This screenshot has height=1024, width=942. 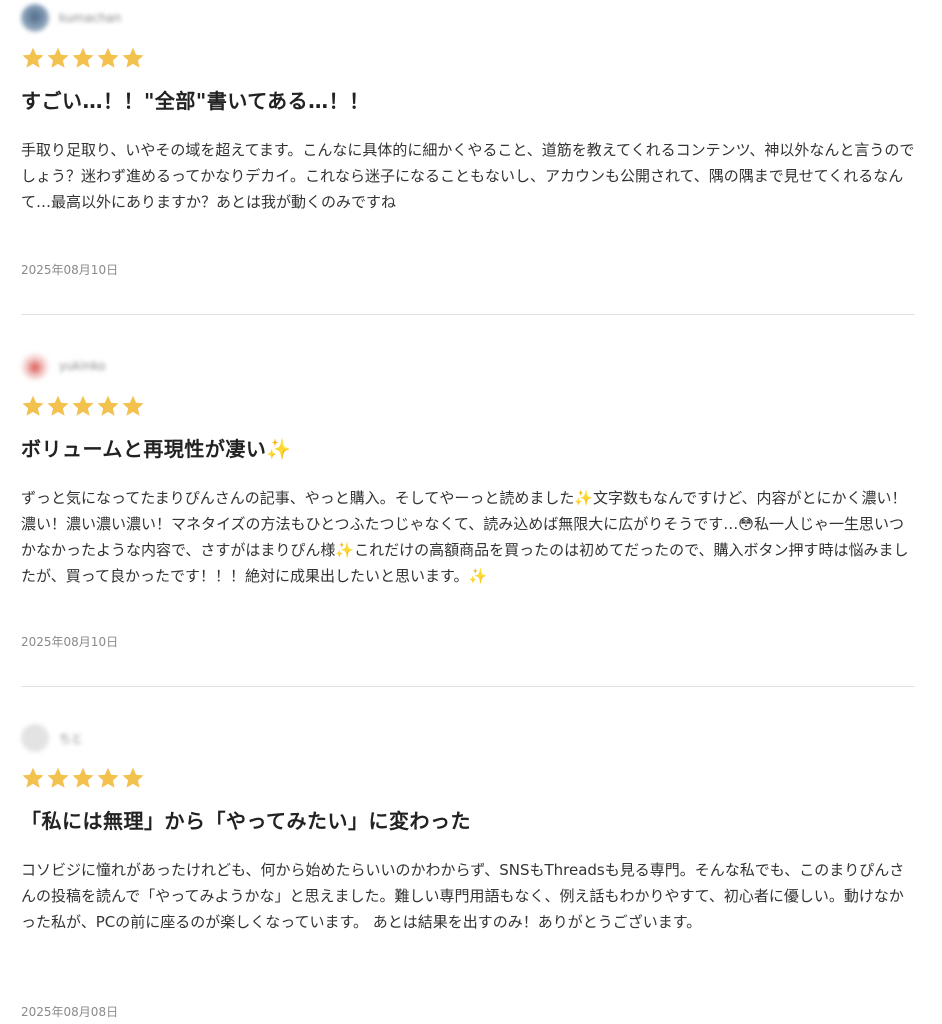 What do you see at coordinates (156, 449) in the screenshot?
I see `review-title: ボリュームと再現性が凄い✨` at bounding box center [156, 449].